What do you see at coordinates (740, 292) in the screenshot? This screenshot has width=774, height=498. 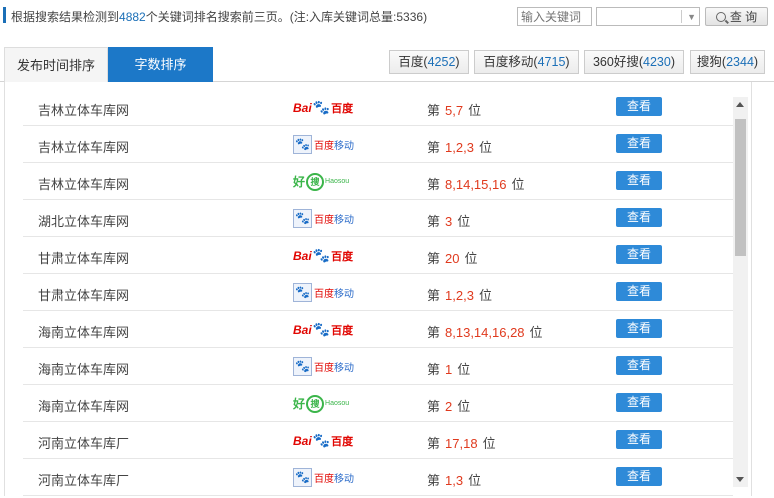 I see `list-scrollbar` at bounding box center [740, 292].